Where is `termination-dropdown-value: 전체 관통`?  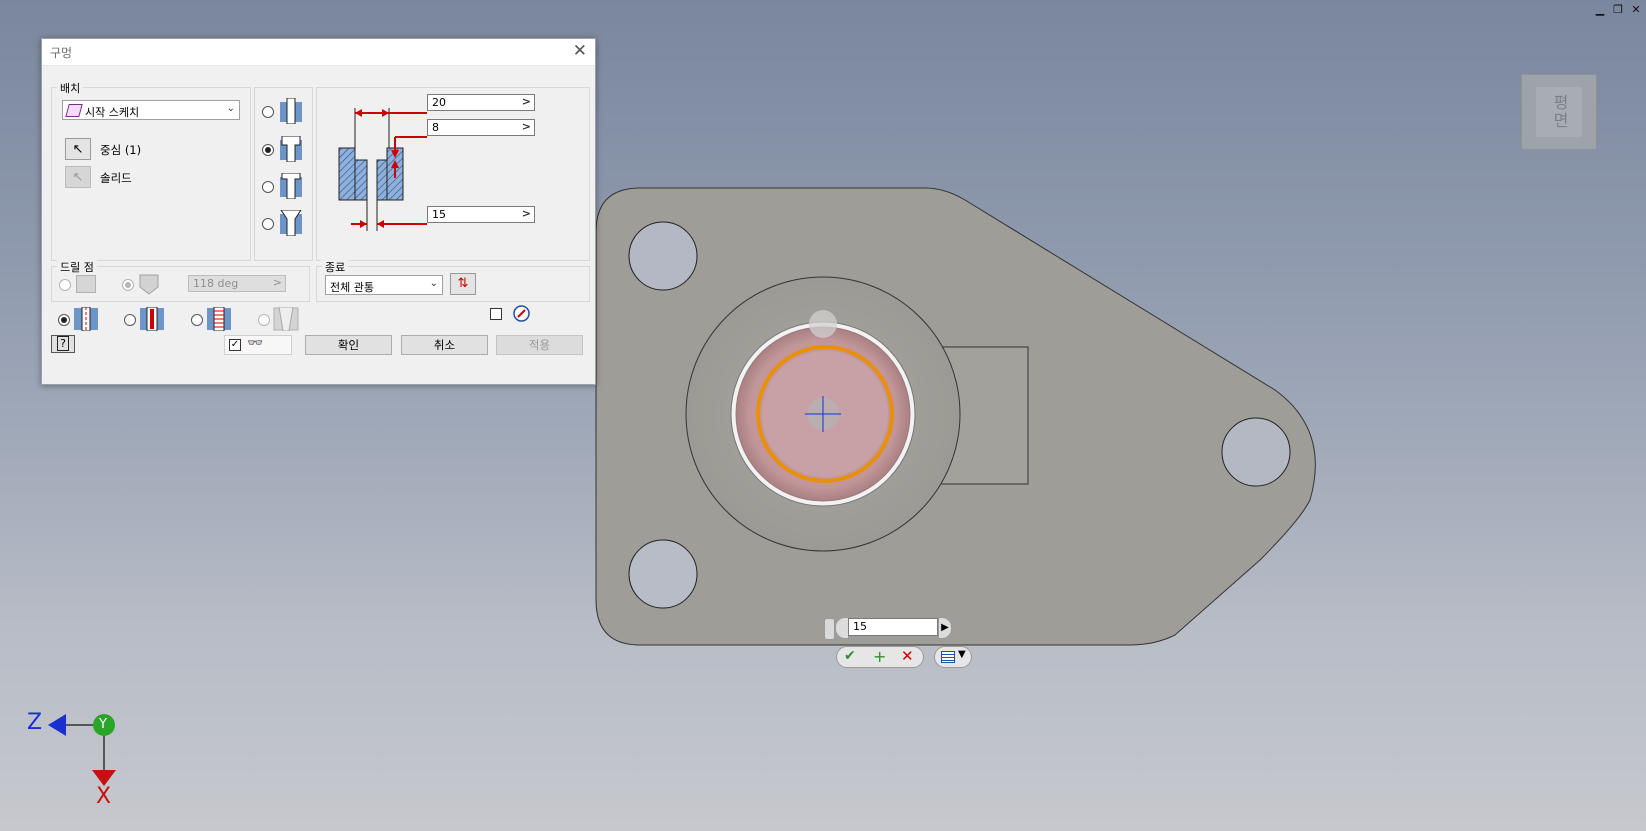
termination-dropdown-value: 전체 관통 is located at coordinates (352, 287).